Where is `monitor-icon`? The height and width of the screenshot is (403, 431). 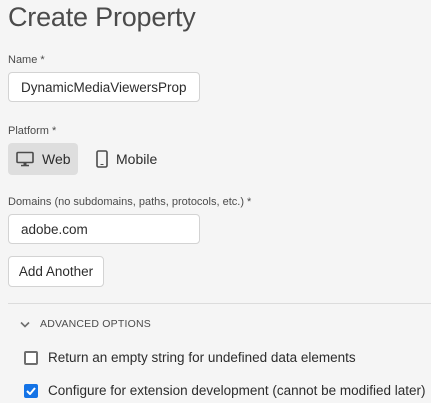
monitor-icon is located at coordinates (25, 159).